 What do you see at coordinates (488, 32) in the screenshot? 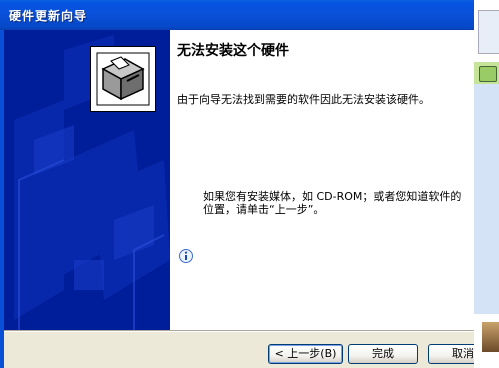
I see `app-logo-icon` at bounding box center [488, 32].